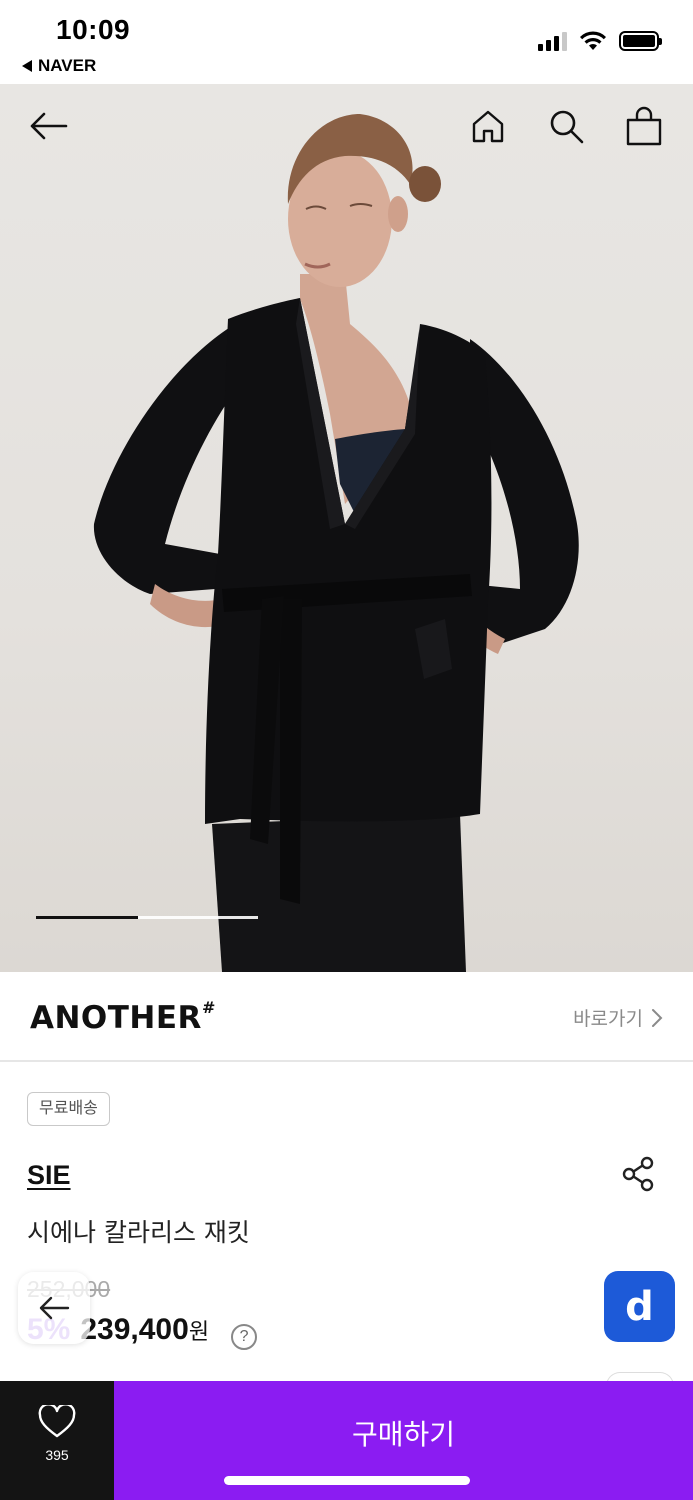 The image size is (693, 1500). Describe the element at coordinates (346, 42) in the screenshot. I see `status-bar: 10:09 NAVER` at that location.